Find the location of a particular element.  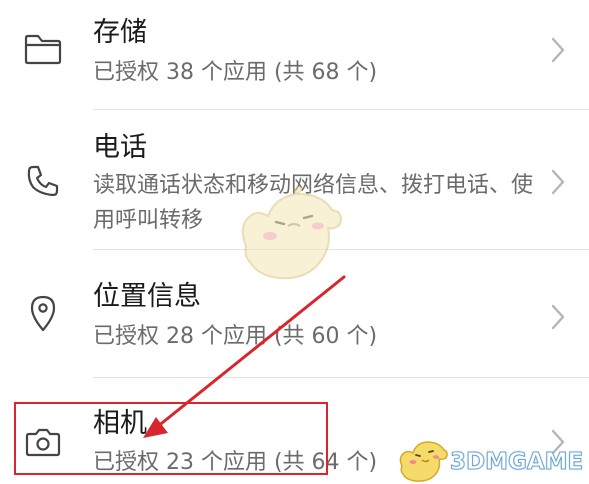

permission-subtitle: 读取通话状态和移动网络信息、拨打电话、使用呼叫转移 is located at coordinates (313, 203).